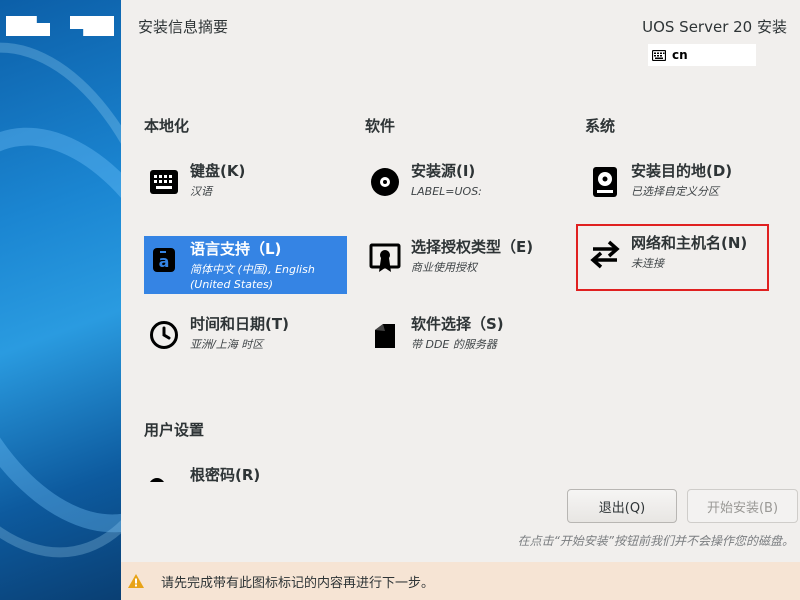 Image resolution: width=800 pixels, height=600 pixels. I want to click on spoke-status: 简体中文 (中国), English (United States), so click(252, 277).